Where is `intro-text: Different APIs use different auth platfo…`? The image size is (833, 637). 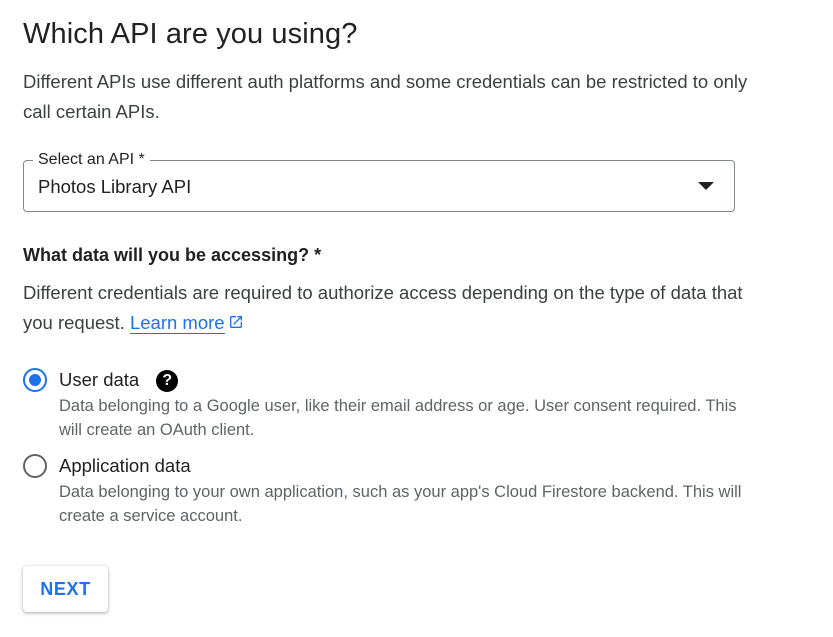 intro-text: Different APIs use different auth platfo… is located at coordinates (385, 96).